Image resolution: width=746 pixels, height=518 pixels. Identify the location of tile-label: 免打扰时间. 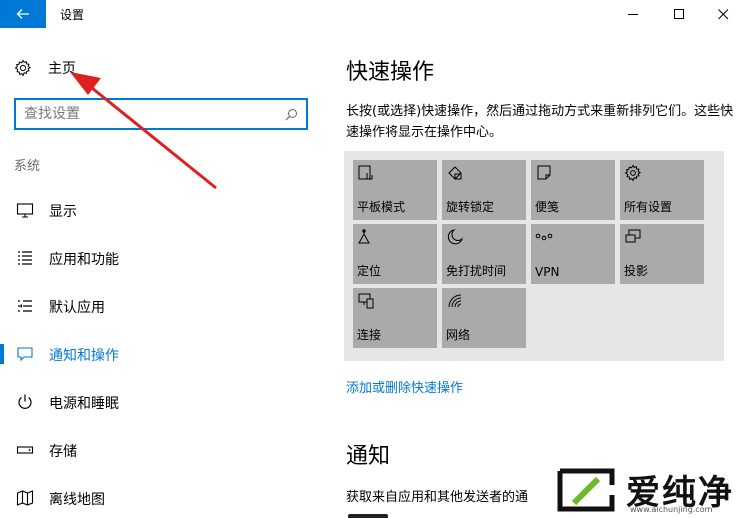
(476, 271).